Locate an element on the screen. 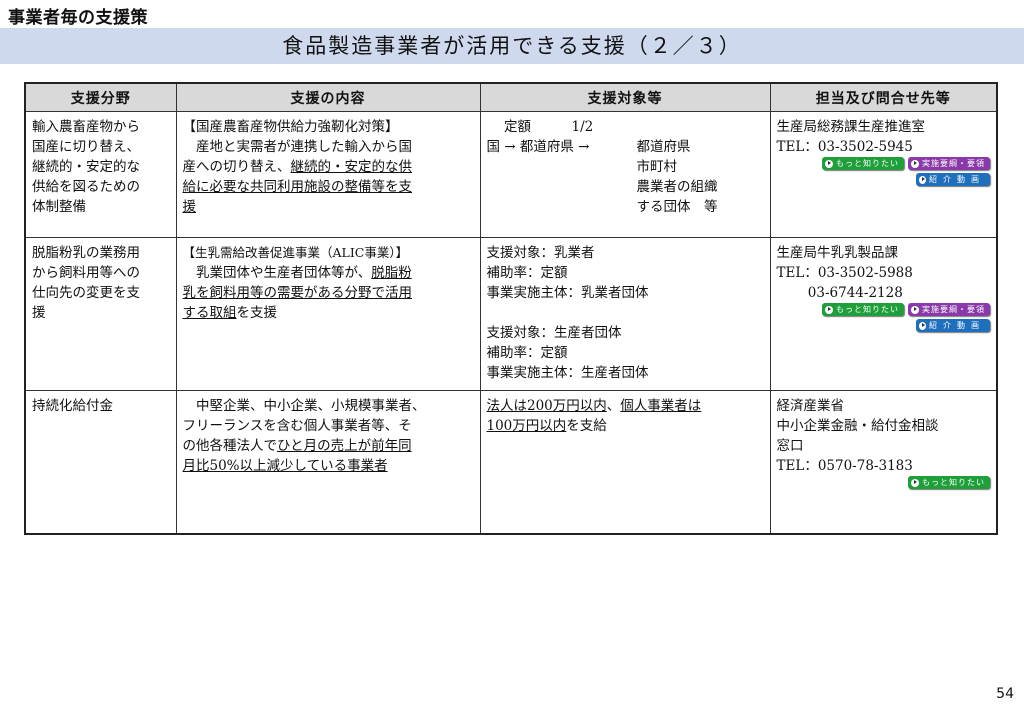  page-title: 食品製造事業者が活用できる支援（２／３） is located at coordinates (512, 46).